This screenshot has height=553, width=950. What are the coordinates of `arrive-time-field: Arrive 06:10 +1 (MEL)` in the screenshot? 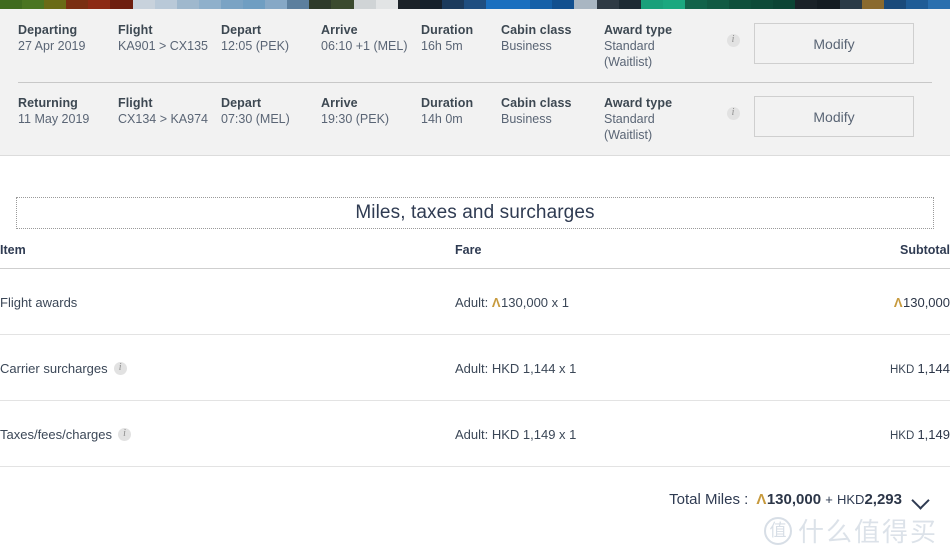 It's located at (371, 38).